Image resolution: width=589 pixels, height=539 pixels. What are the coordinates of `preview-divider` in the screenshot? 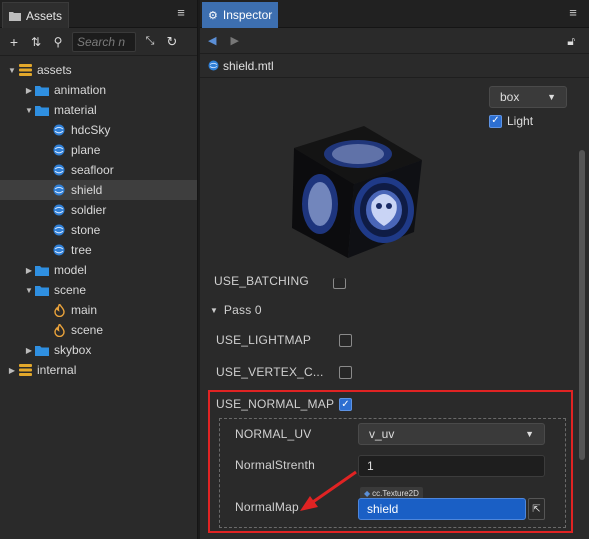 It's located at (387, 272).